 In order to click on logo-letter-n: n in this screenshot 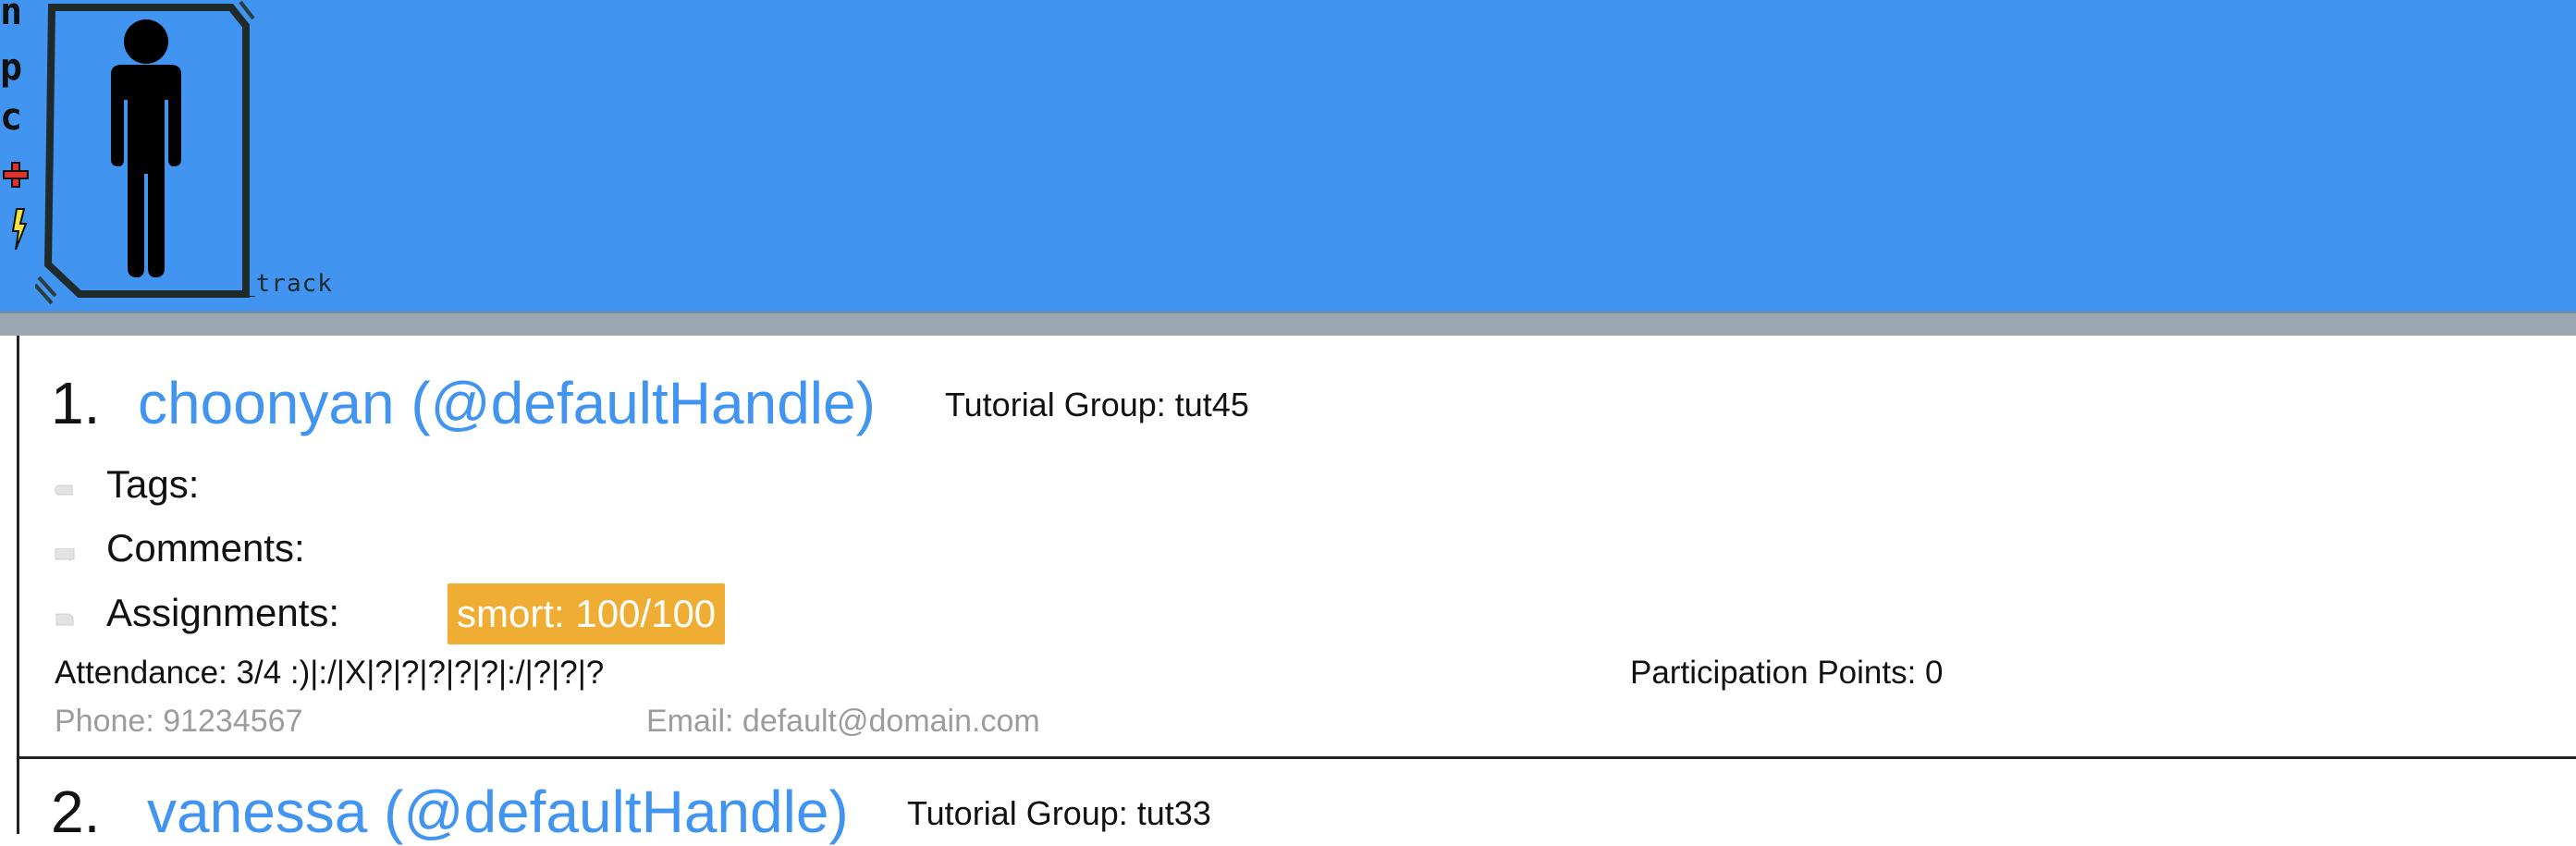, I will do `click(11, 16)`.